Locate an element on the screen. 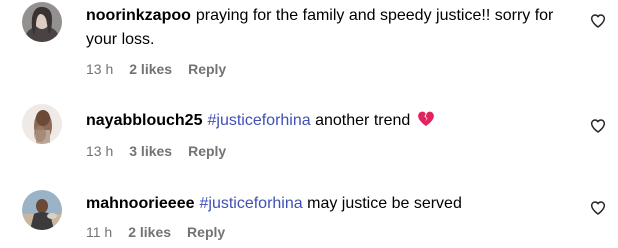 This screenshot has width=618, height=248. comment-username: mahnoorieeee is located at coordinates (140, 203).